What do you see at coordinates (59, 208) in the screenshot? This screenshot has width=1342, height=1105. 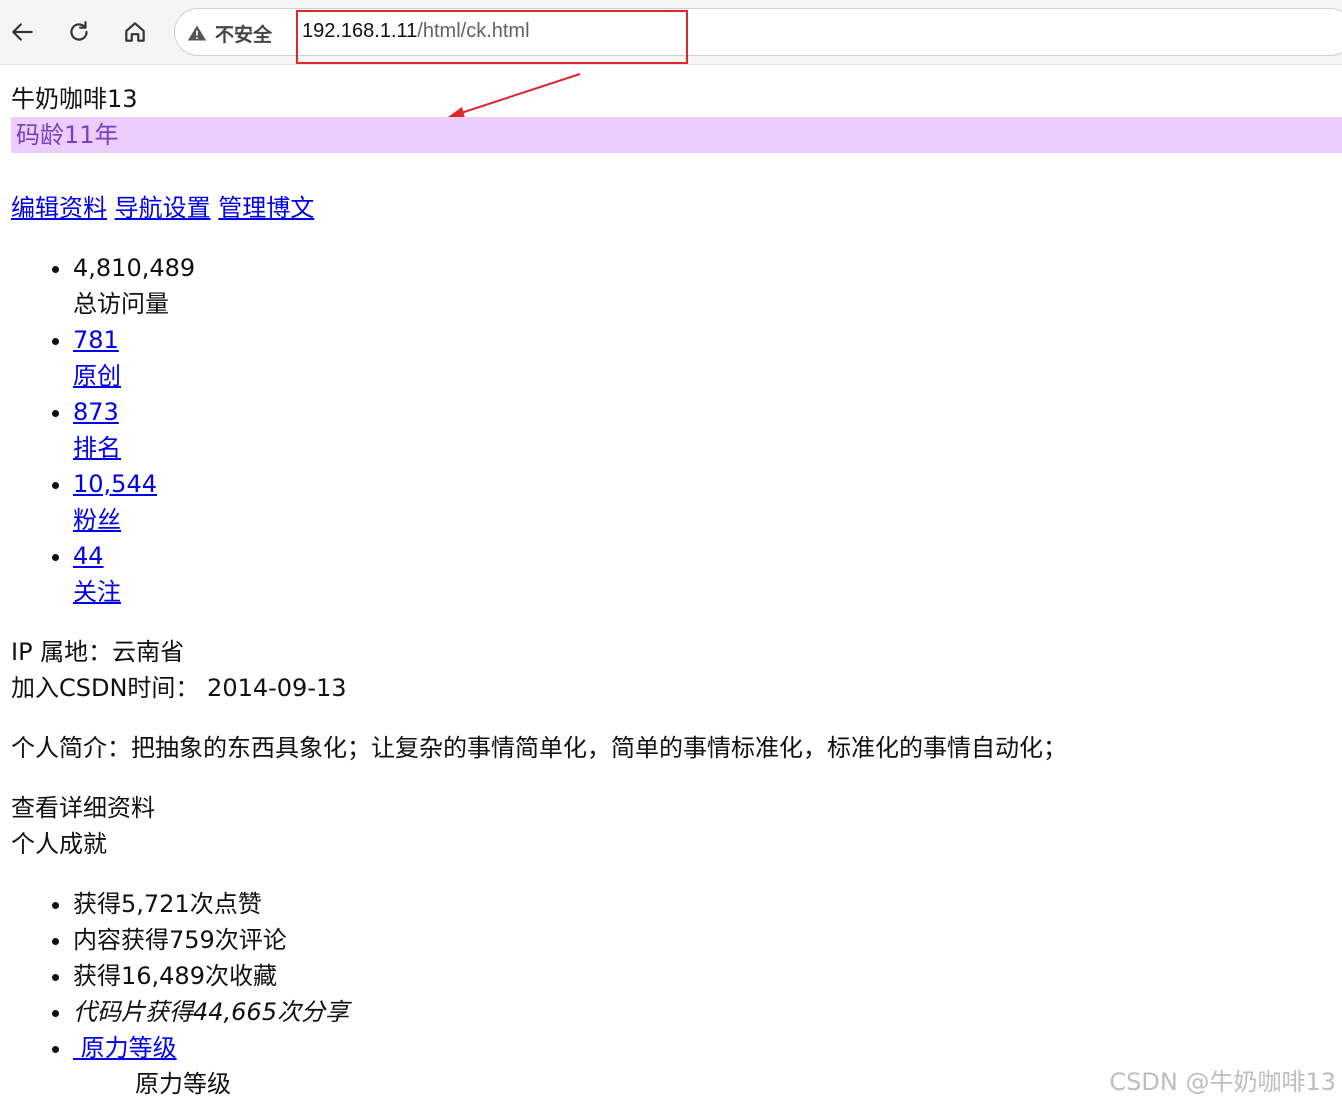 I see `edit-profile-link: 编辑资料` at bounding box center [59, 208].